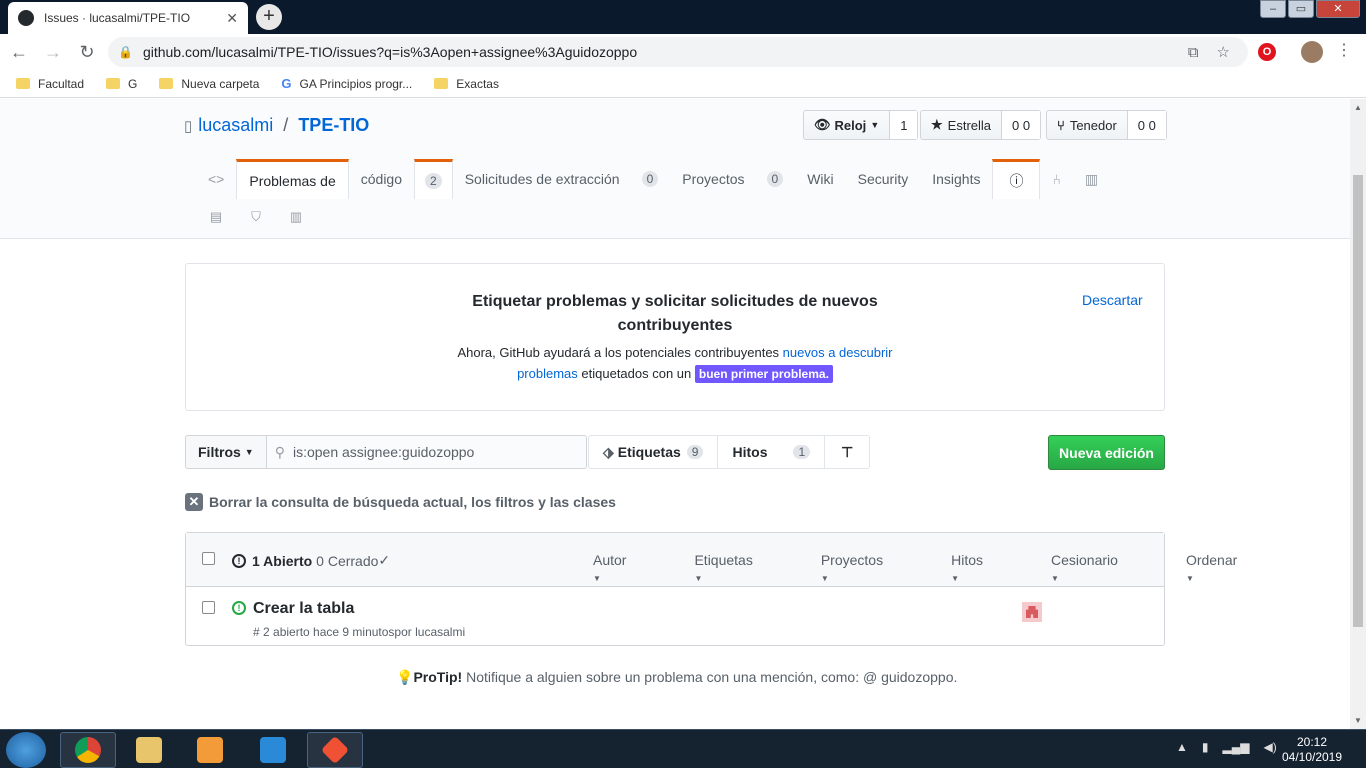  Describe the element at coordinates (128, 18) in the screenshot. I see `browser-tab: Issues · lucasalmi/TPE-TIO ✕` at that location.